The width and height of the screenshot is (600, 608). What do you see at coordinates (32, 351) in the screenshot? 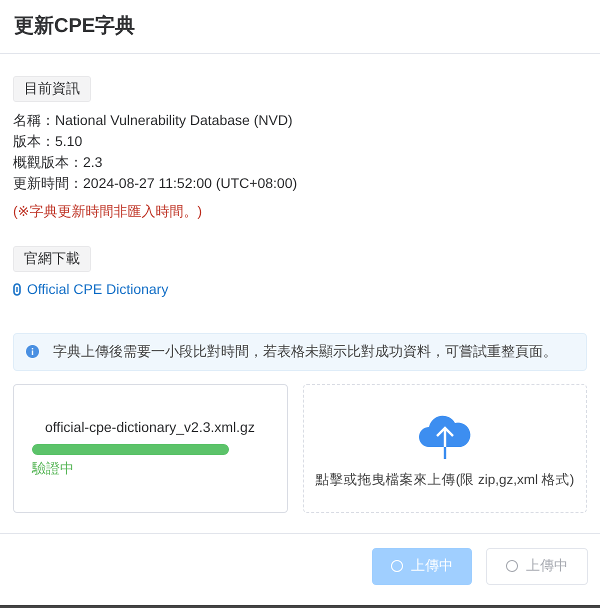
I see `info-icon` at bounding box center [32, 351].